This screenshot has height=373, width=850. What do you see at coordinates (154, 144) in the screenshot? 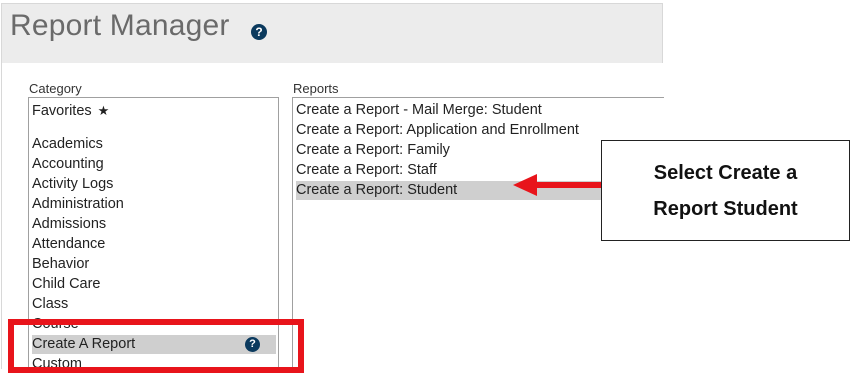
I see `category-item-academics: Academics` at bounding box center [154, 144].